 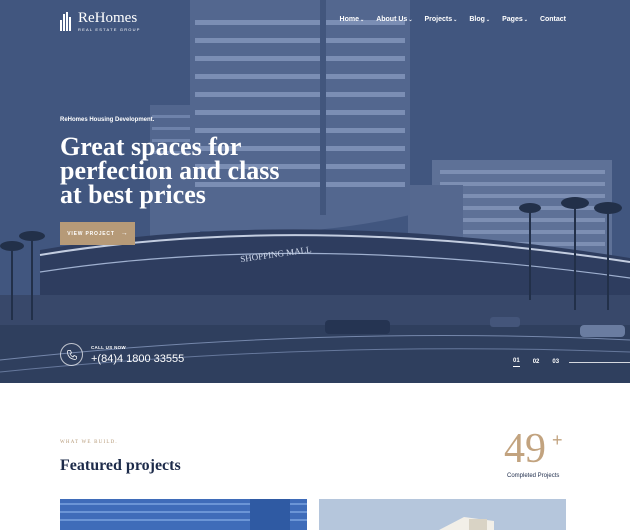 What do you see at coordinates (71, 354) in the screenshot?
I see `phone-icon` at bounding box center [71, 354].